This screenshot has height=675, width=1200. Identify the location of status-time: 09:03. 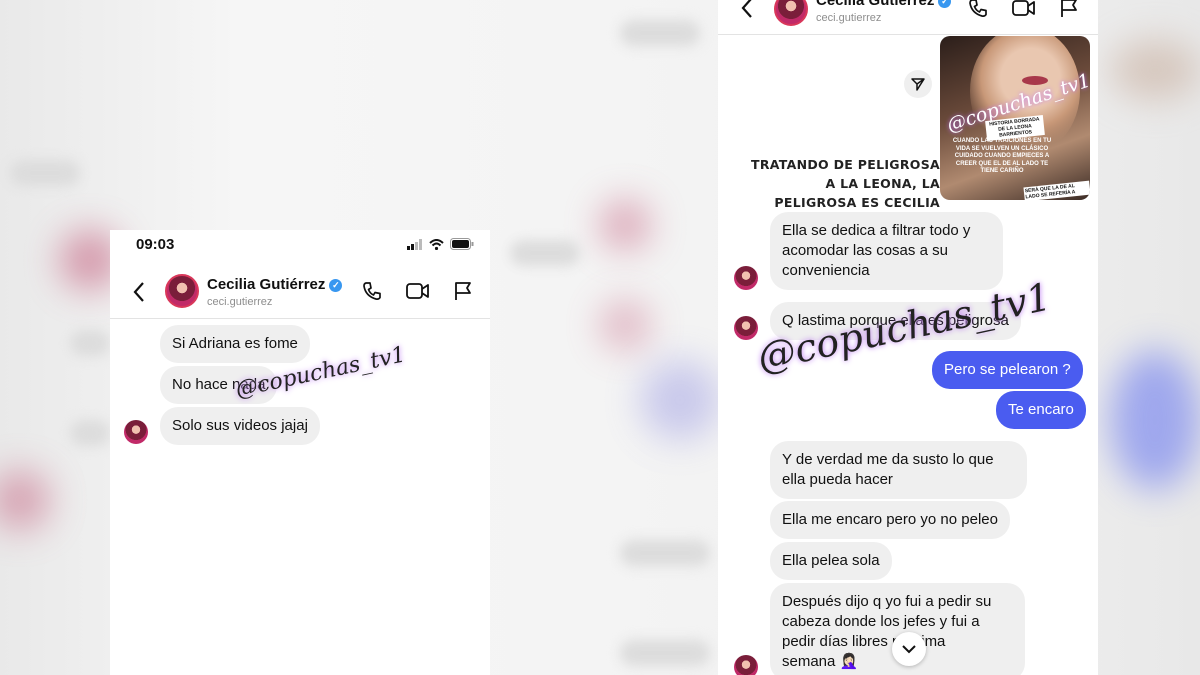
(155, 244).